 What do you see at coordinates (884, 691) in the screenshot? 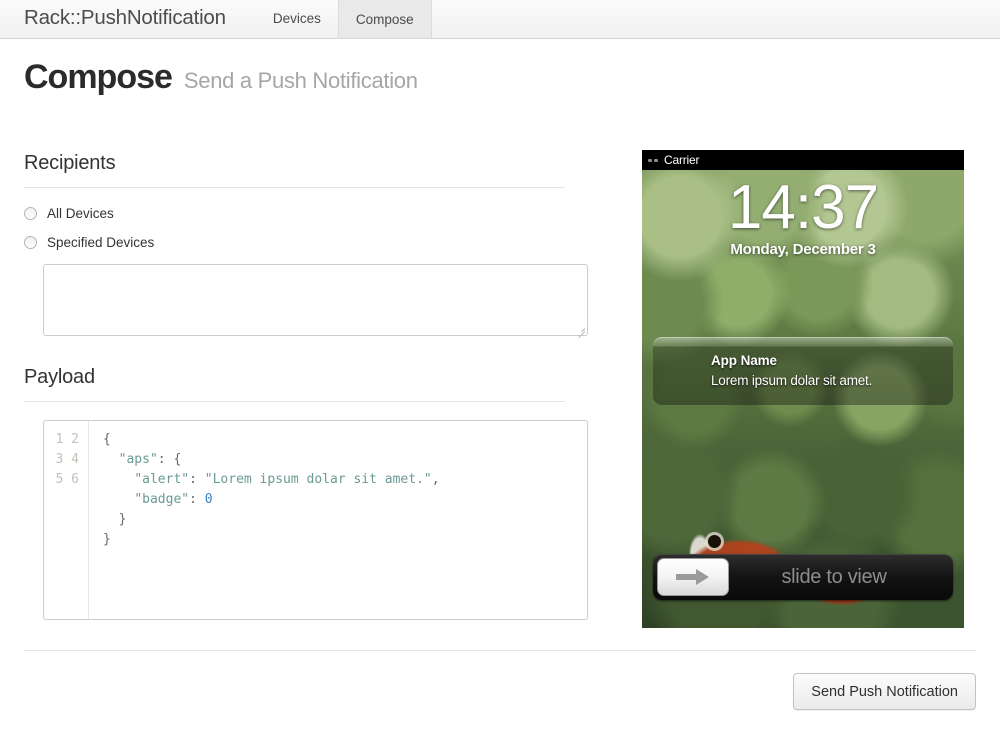
I see `send-push-notification-button: Send Push Notification` at bounding box center [884, 691].